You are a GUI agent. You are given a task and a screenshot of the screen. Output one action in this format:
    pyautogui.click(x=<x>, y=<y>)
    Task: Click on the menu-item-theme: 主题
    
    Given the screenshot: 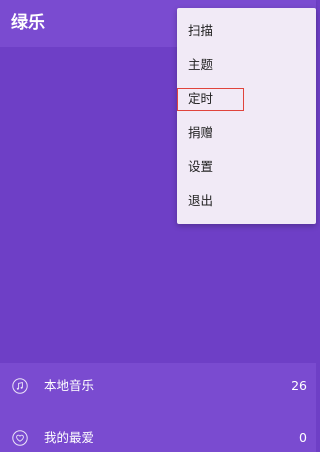 What is the action you would take?
    pyautogui.click(x=246, y=65)
    